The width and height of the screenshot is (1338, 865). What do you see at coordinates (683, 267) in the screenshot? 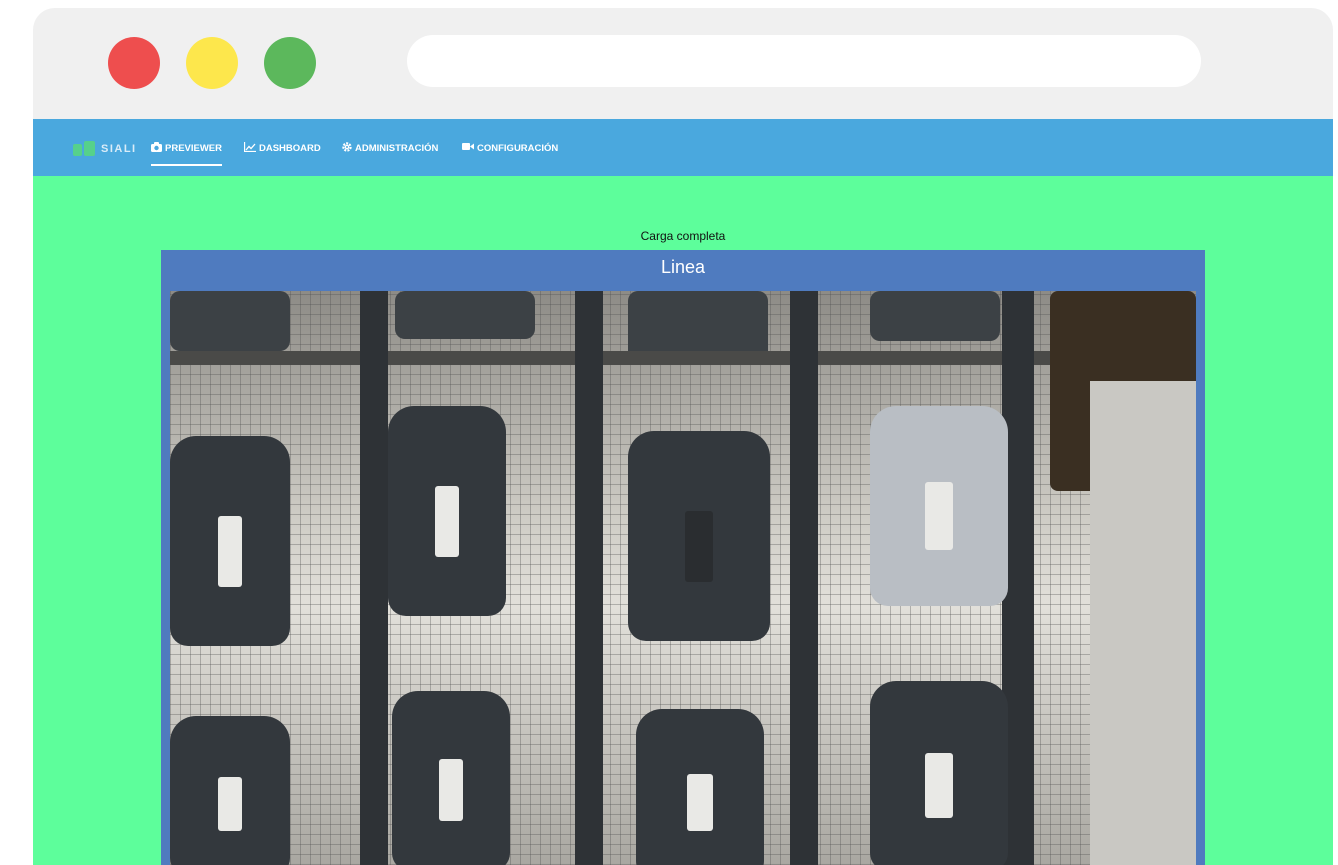
I see `panel-title: Linea` at bounding box center [683, 267].